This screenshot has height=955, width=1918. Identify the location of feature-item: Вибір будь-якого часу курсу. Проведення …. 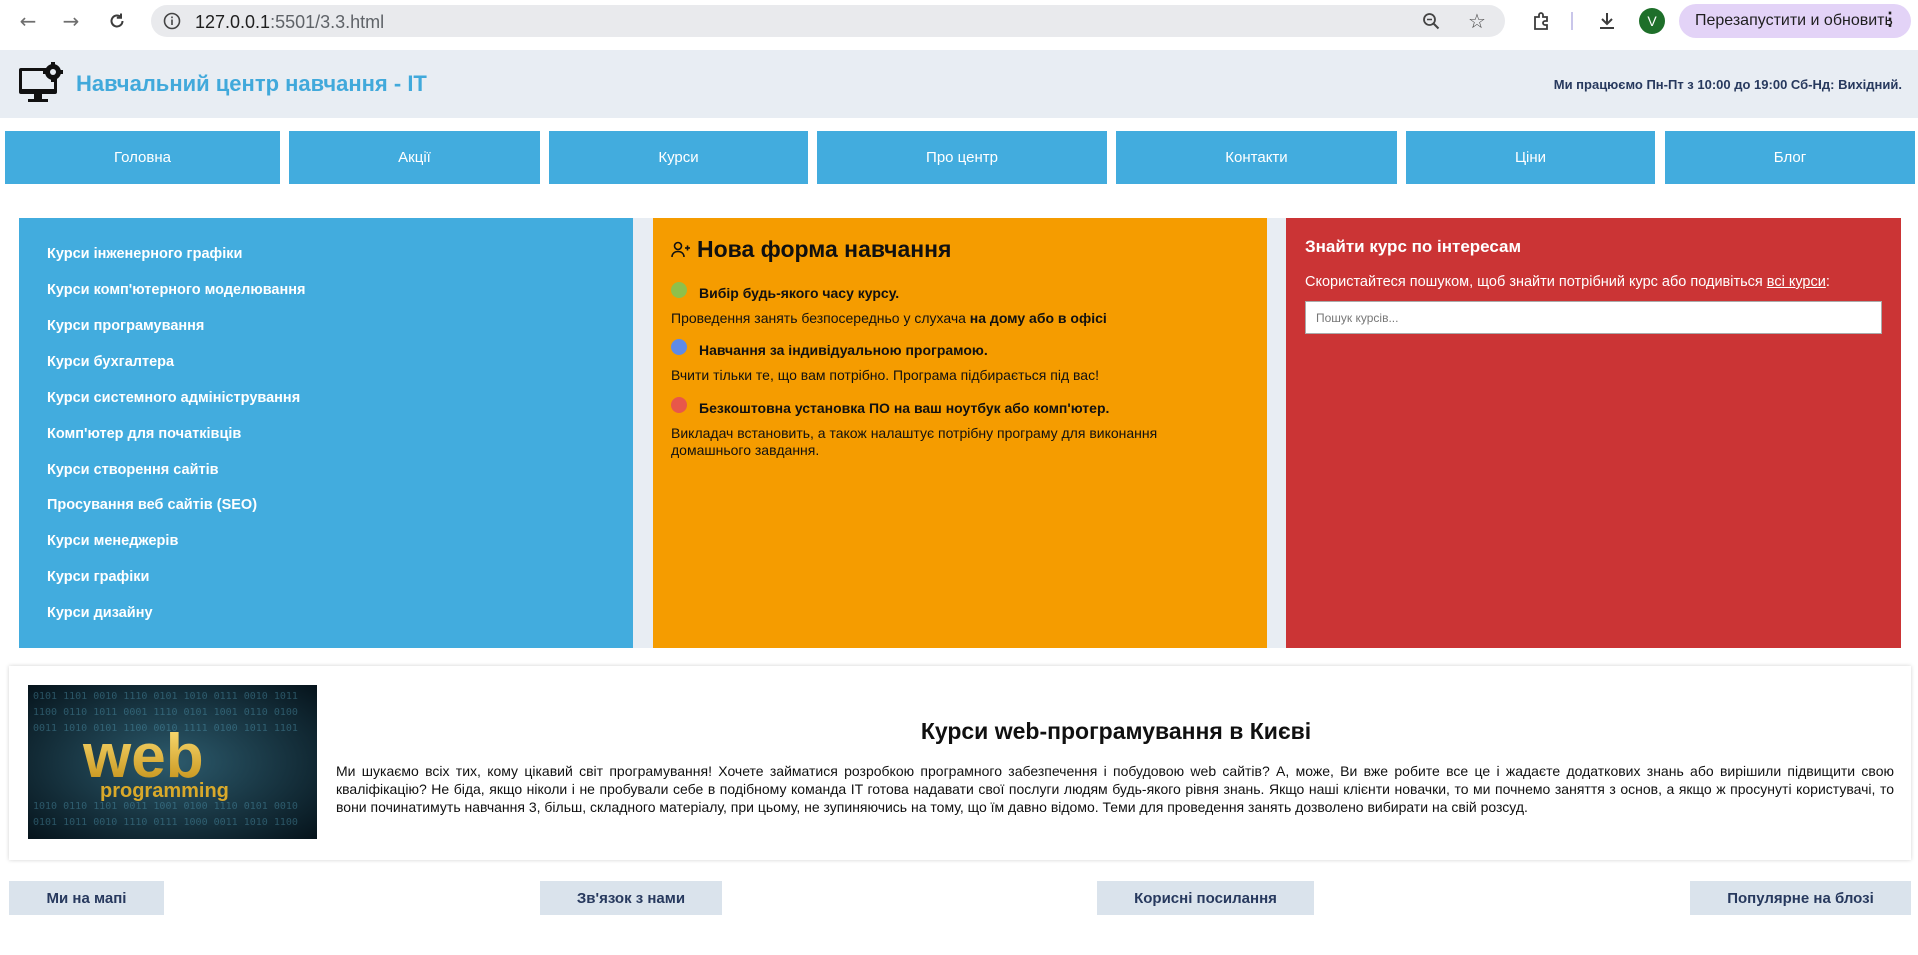
(889, 304).